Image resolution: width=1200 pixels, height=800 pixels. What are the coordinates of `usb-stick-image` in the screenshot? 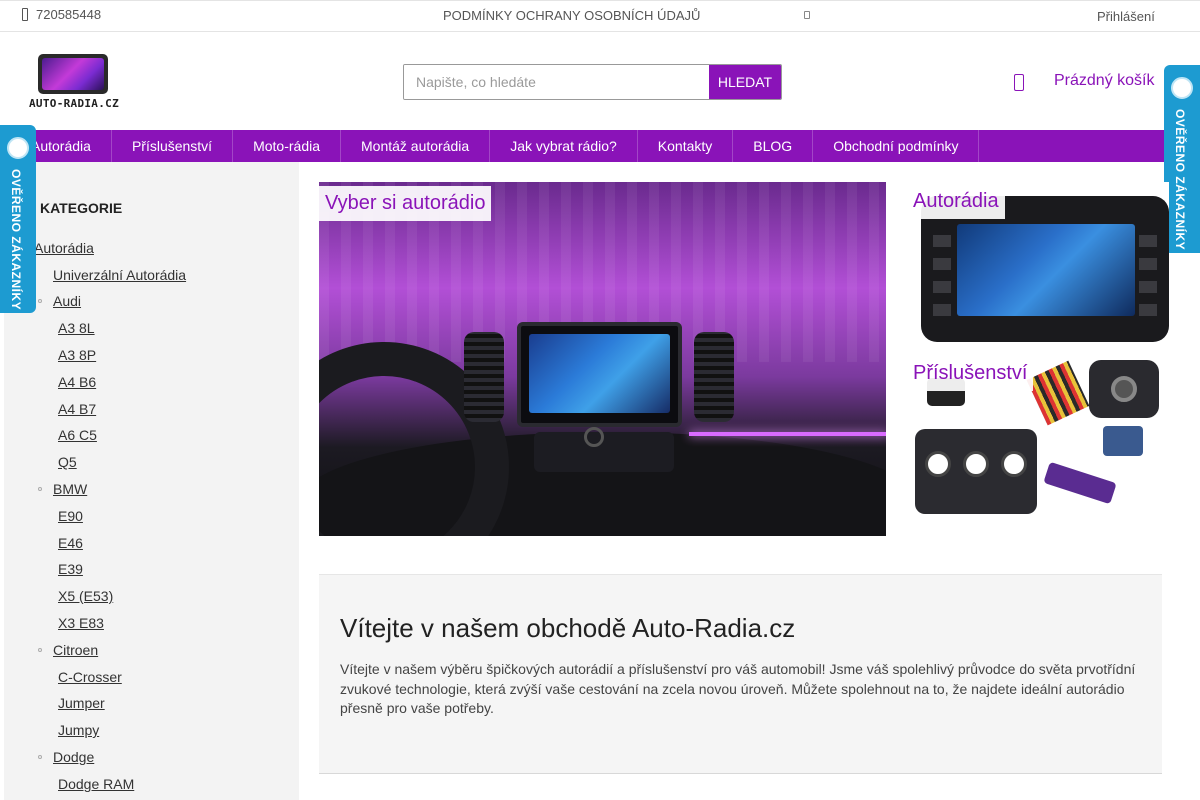 It's located at (1080, 483).